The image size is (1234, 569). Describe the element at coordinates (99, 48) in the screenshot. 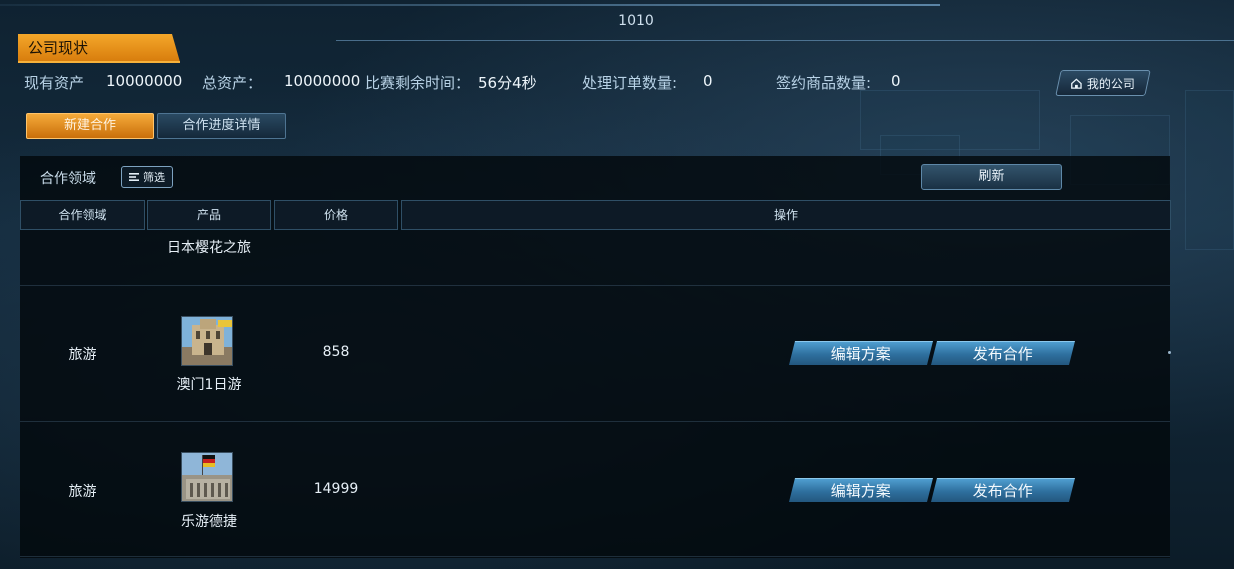

I see `page-title: 公司现状` at that location.